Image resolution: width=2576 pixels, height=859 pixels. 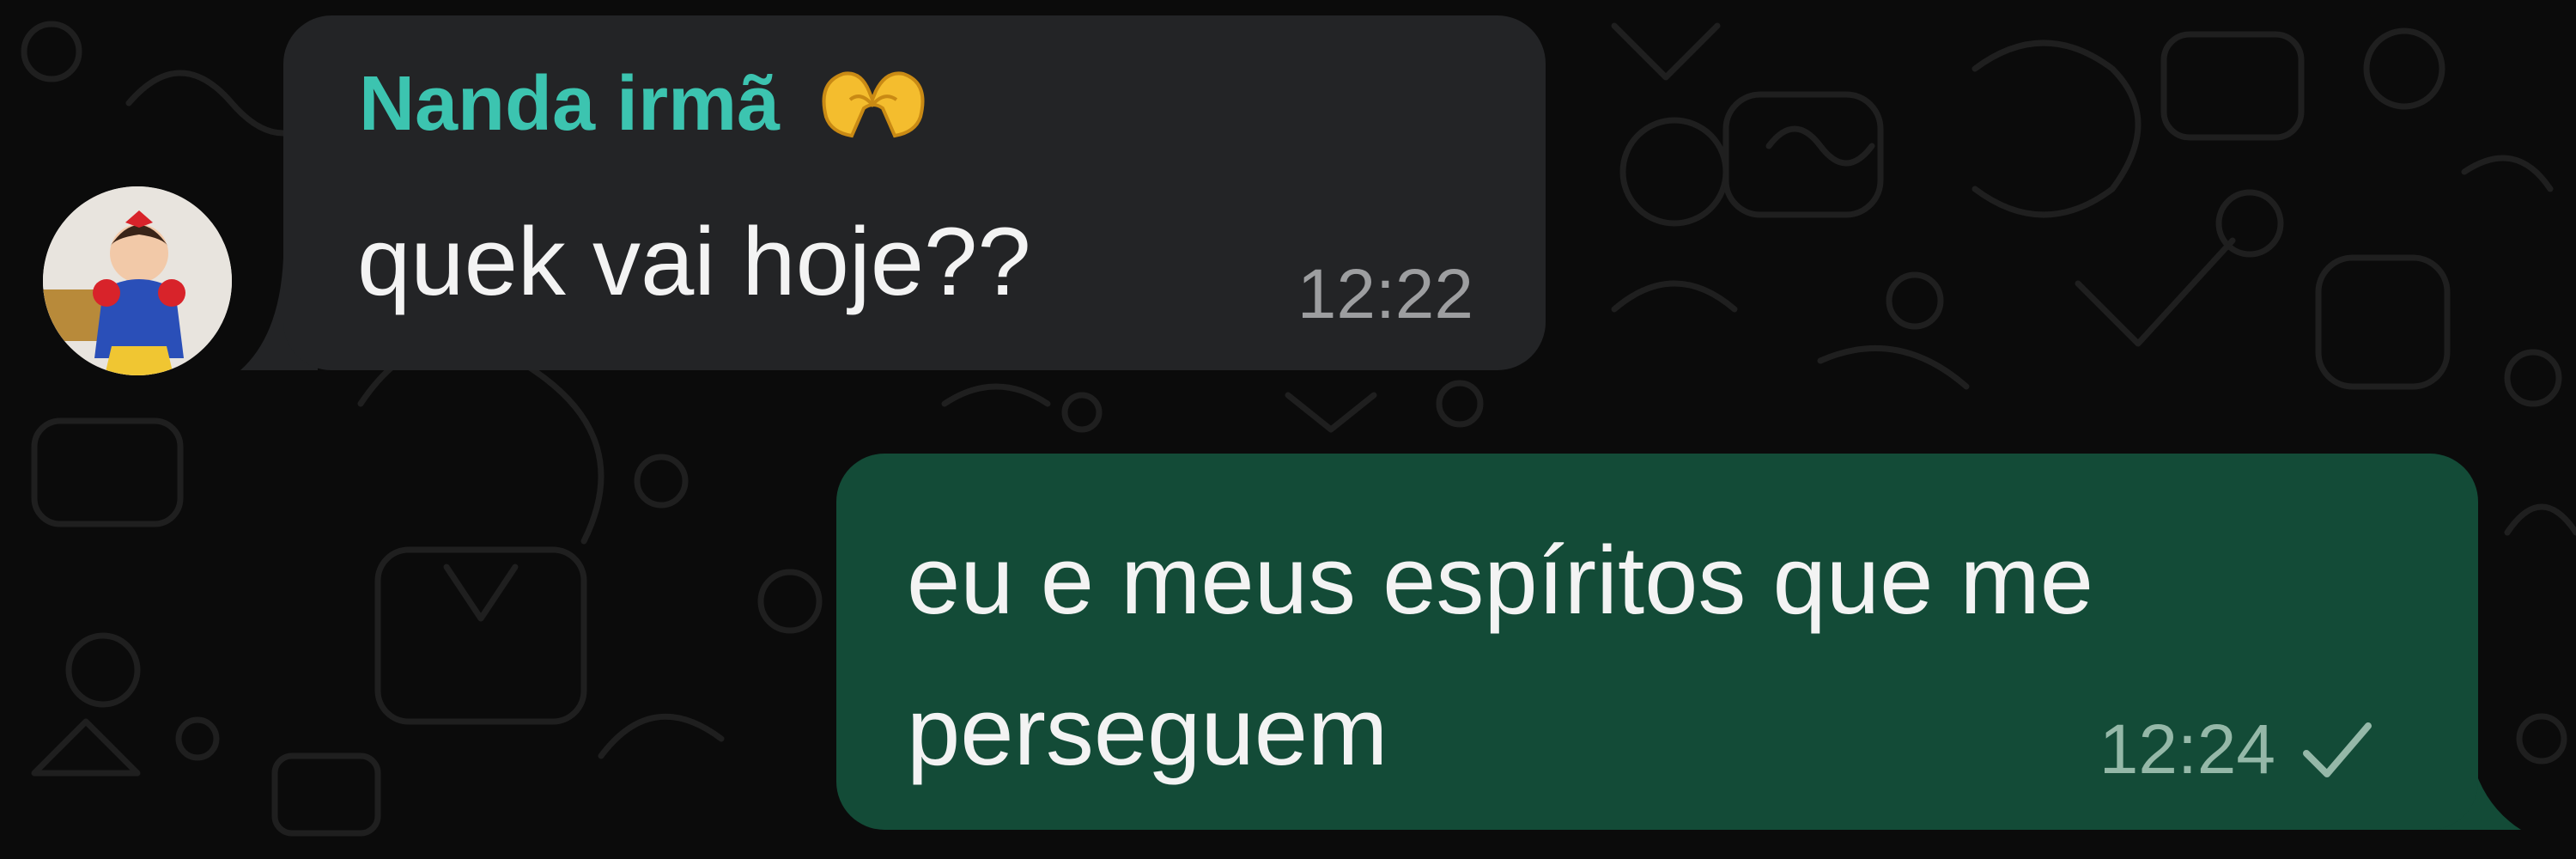 I want to click on sender-name: Nanda irmã, so click(x=649, y=104).